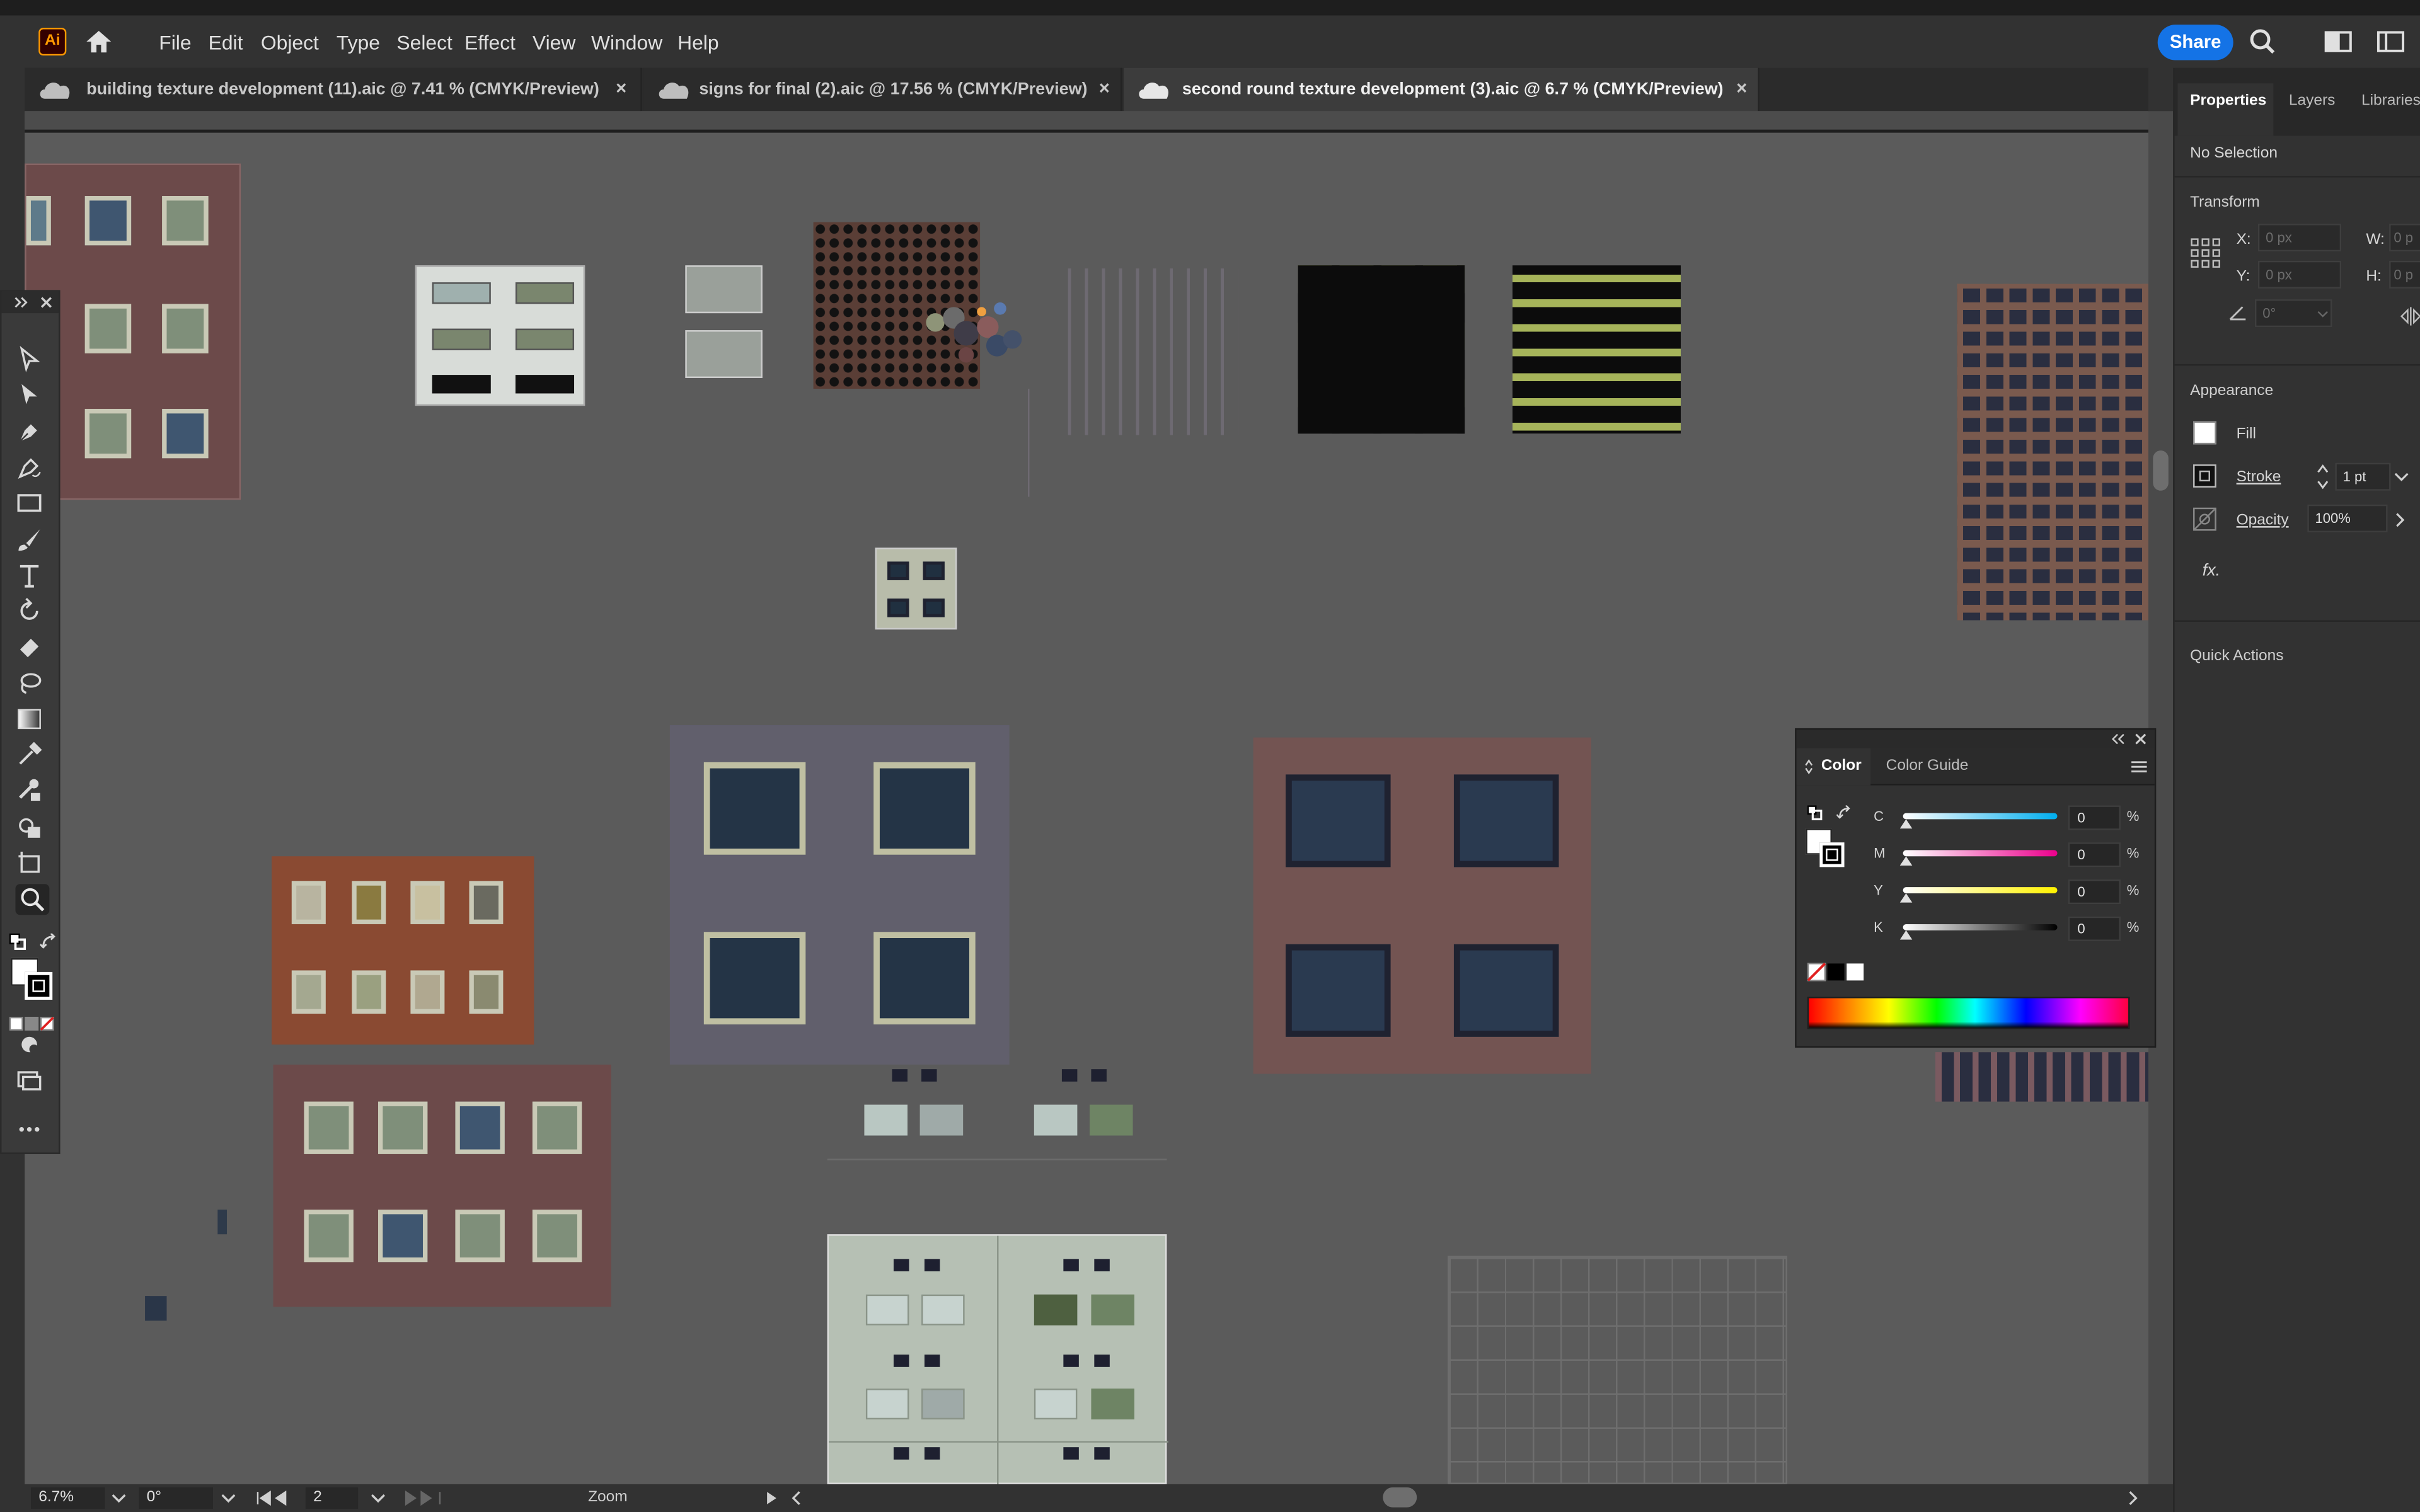 The width and height of the screenshot is (2420, 1512). I want to click on panel-stroke-swatch, so click(1832, 855).